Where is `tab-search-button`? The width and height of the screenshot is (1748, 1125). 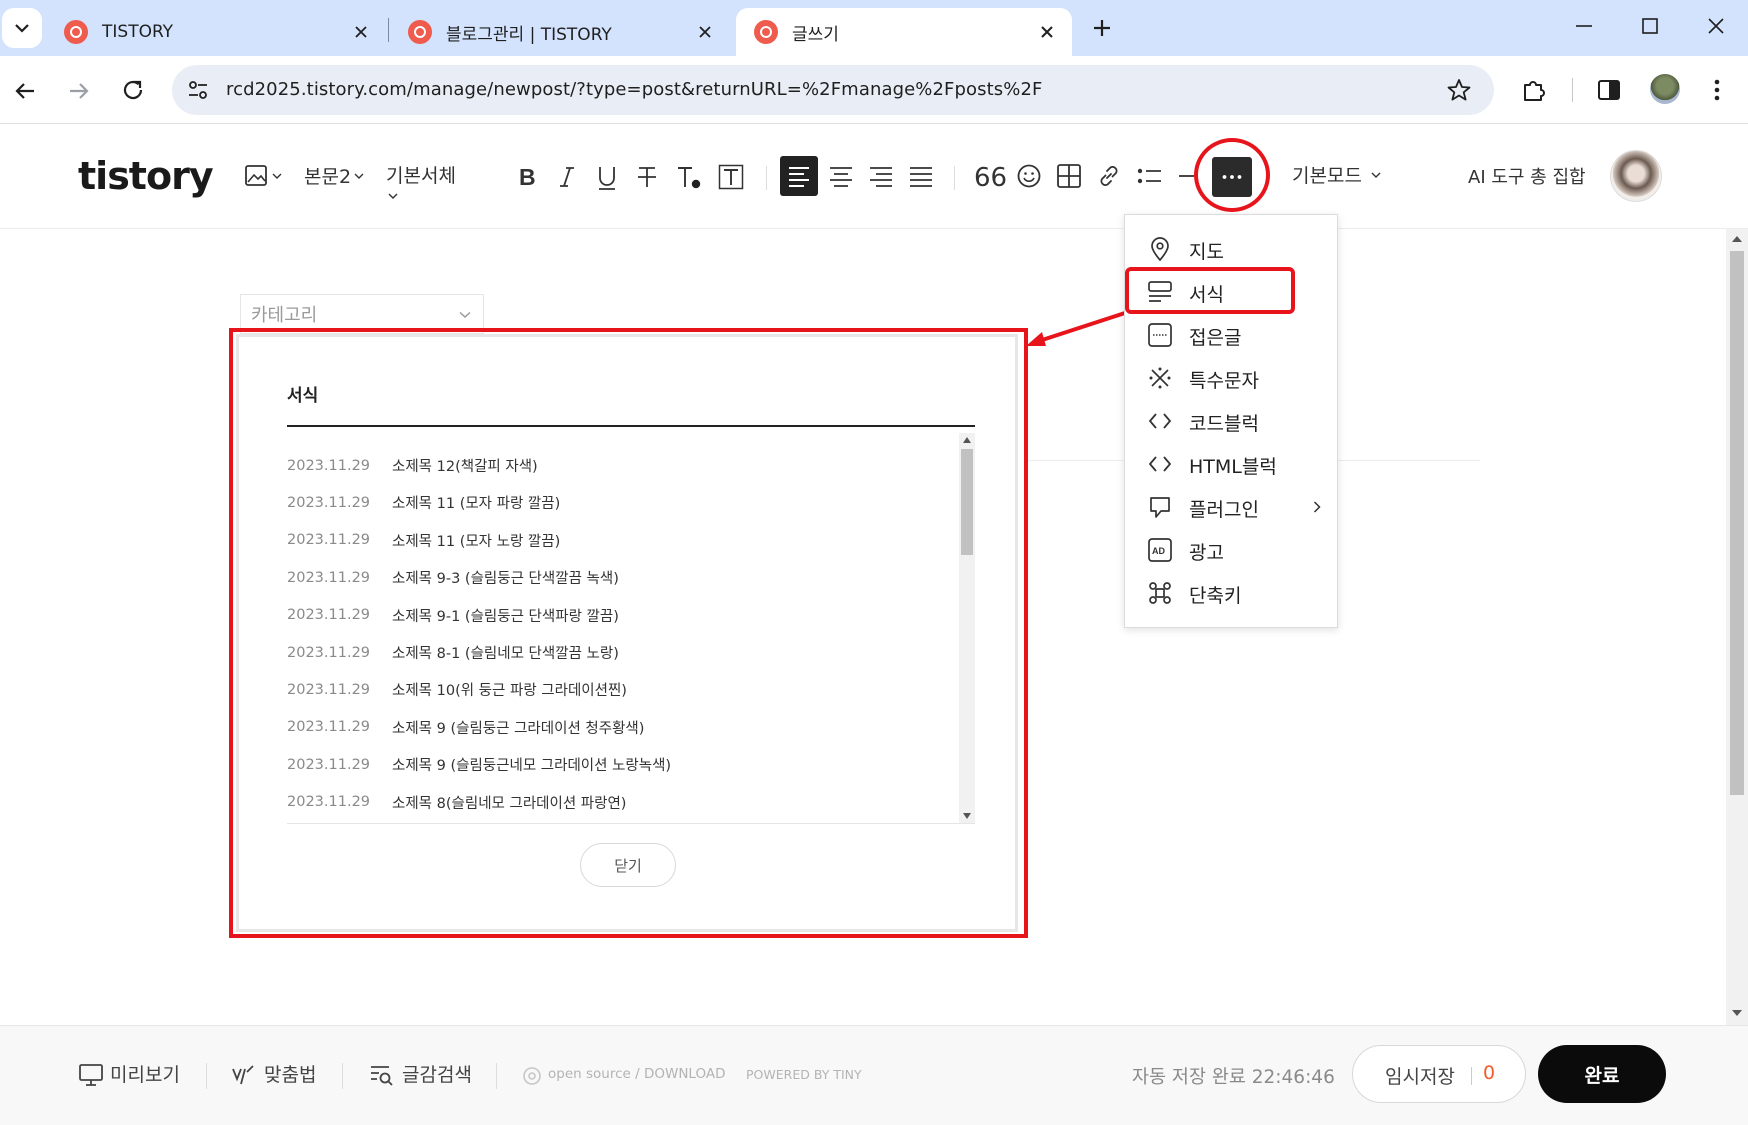 tab-search-button is located at coordinates (22, 28).